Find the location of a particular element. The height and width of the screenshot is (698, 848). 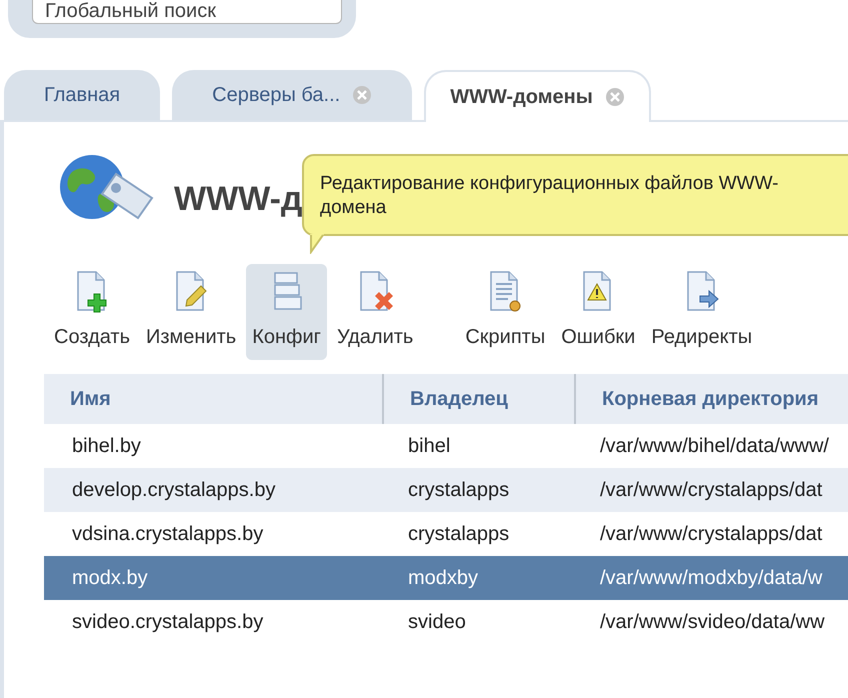

tab: WWW-домены is located at coordinates (537, 96).